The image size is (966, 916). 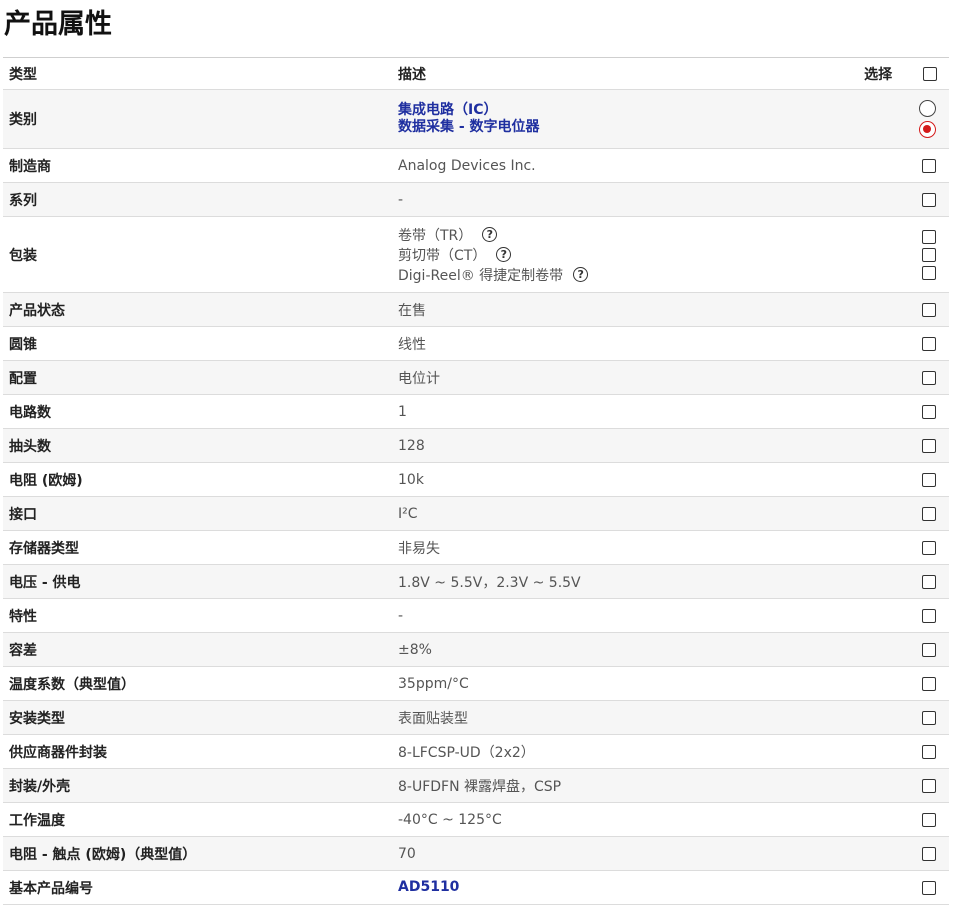 What do you see at coordinates (627, 110) in the screenshot?
I see `category-link-ic: 集成电路（IC）` at bounding box center [627, 110].